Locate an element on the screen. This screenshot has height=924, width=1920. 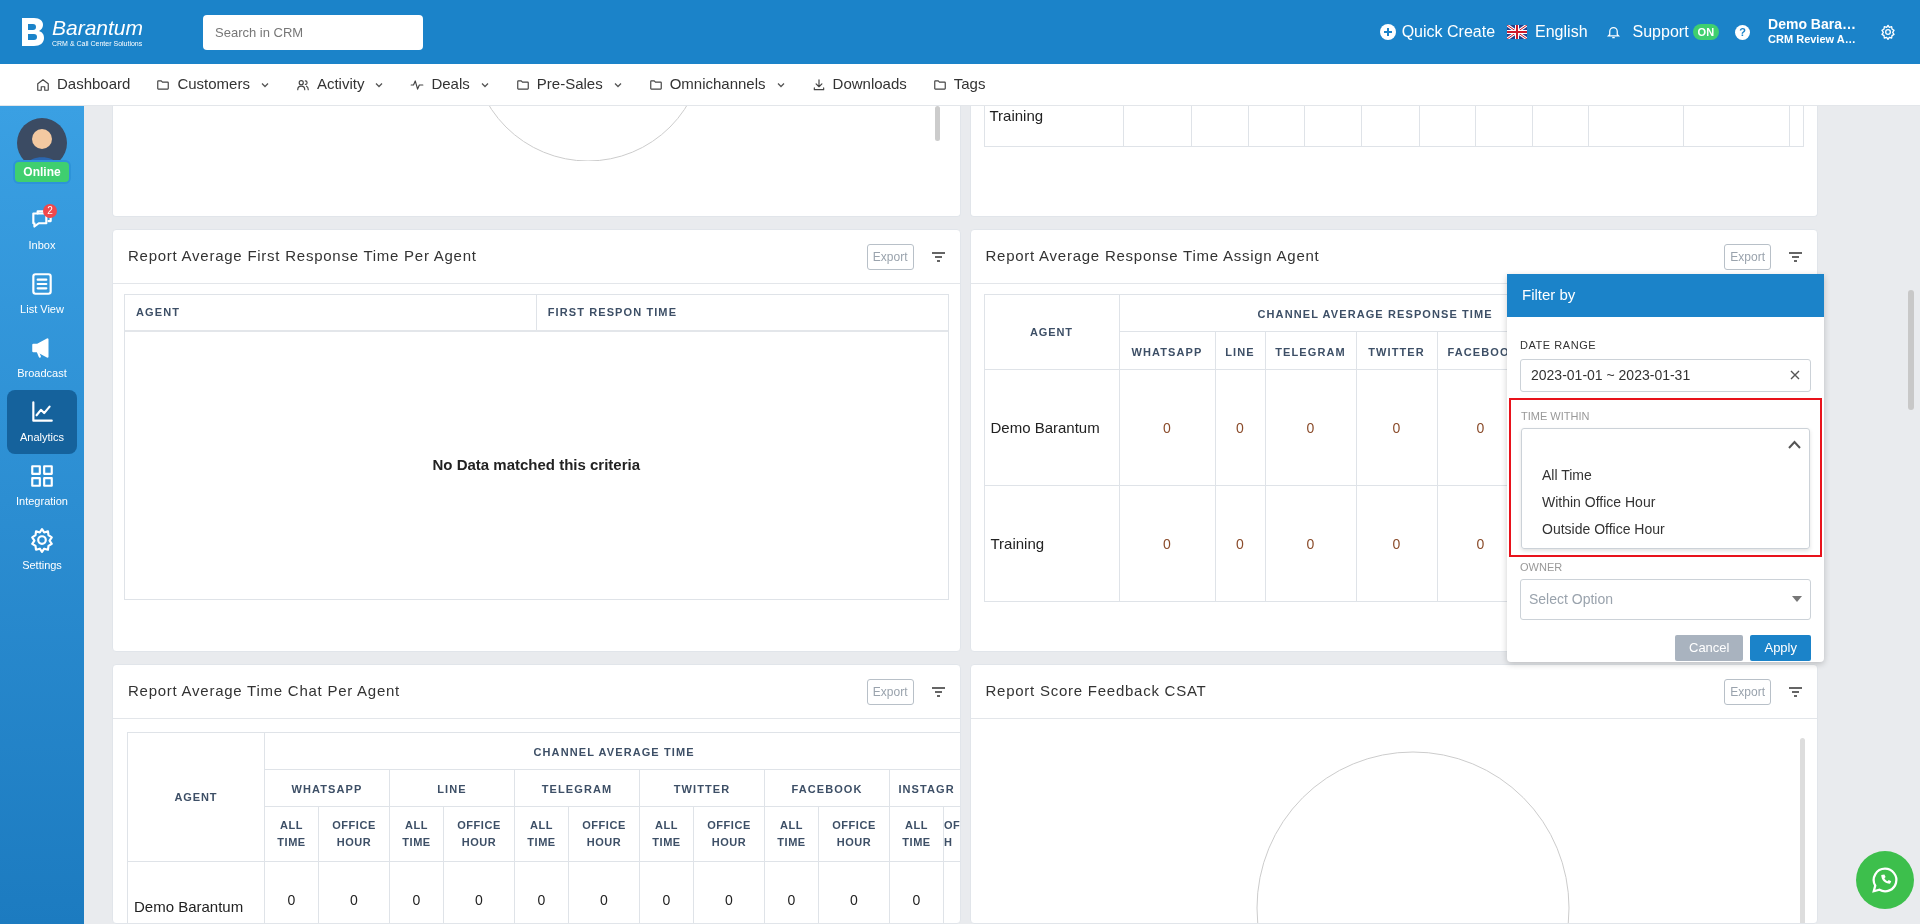
scrollbar-thumb is located at coordinates (937, 123).